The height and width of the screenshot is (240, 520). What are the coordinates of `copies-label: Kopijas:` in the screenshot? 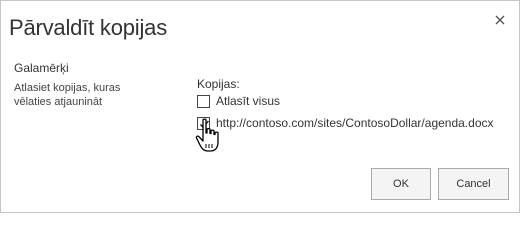 It's located at (218, 84).